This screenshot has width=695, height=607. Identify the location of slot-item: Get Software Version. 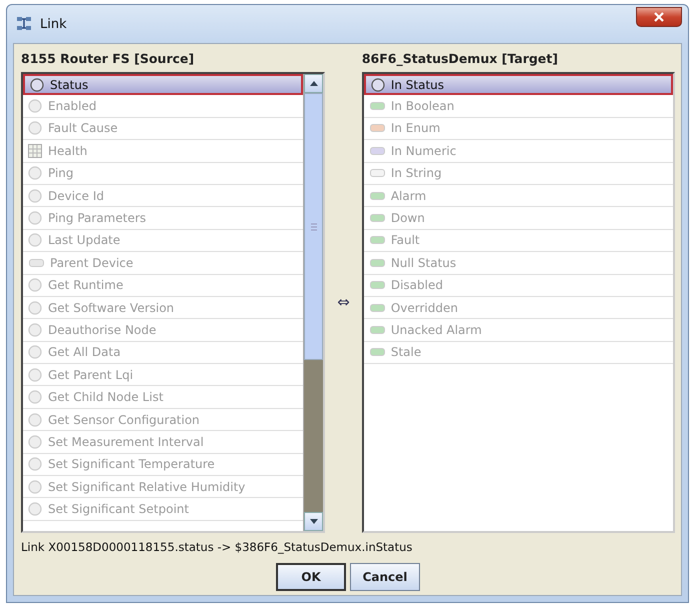
(163, 308).